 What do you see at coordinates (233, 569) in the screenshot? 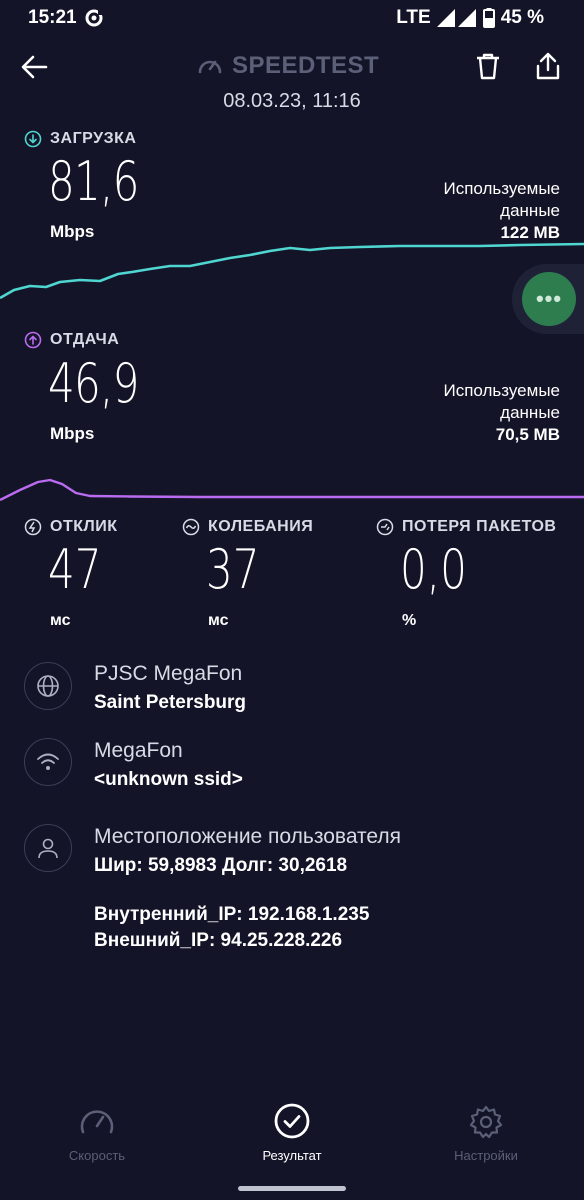
I see `jitter-value: 37` at bounding box center [233, 569].